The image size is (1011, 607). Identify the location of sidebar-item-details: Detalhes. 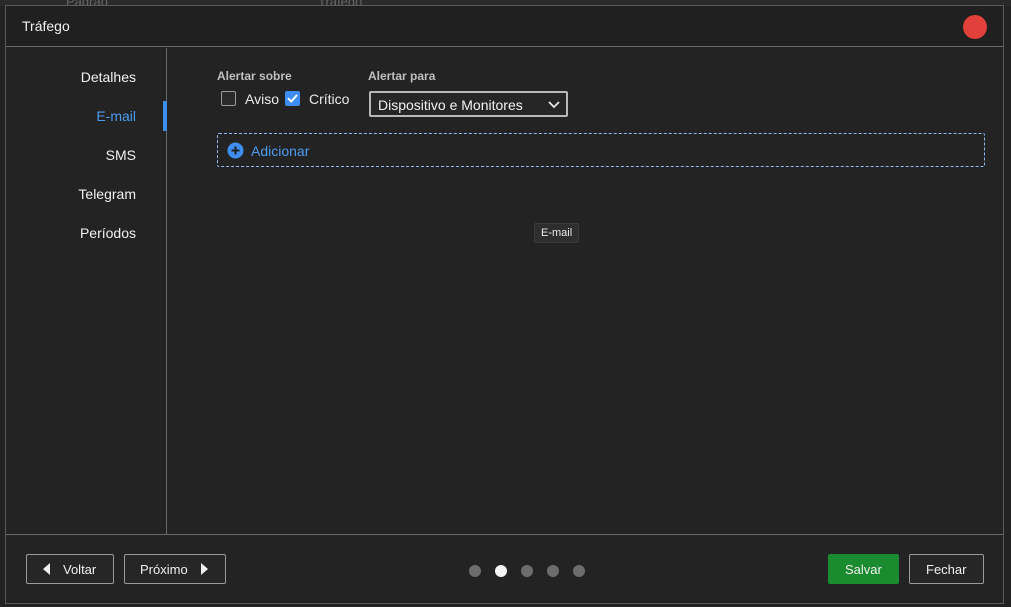
(85, 77).